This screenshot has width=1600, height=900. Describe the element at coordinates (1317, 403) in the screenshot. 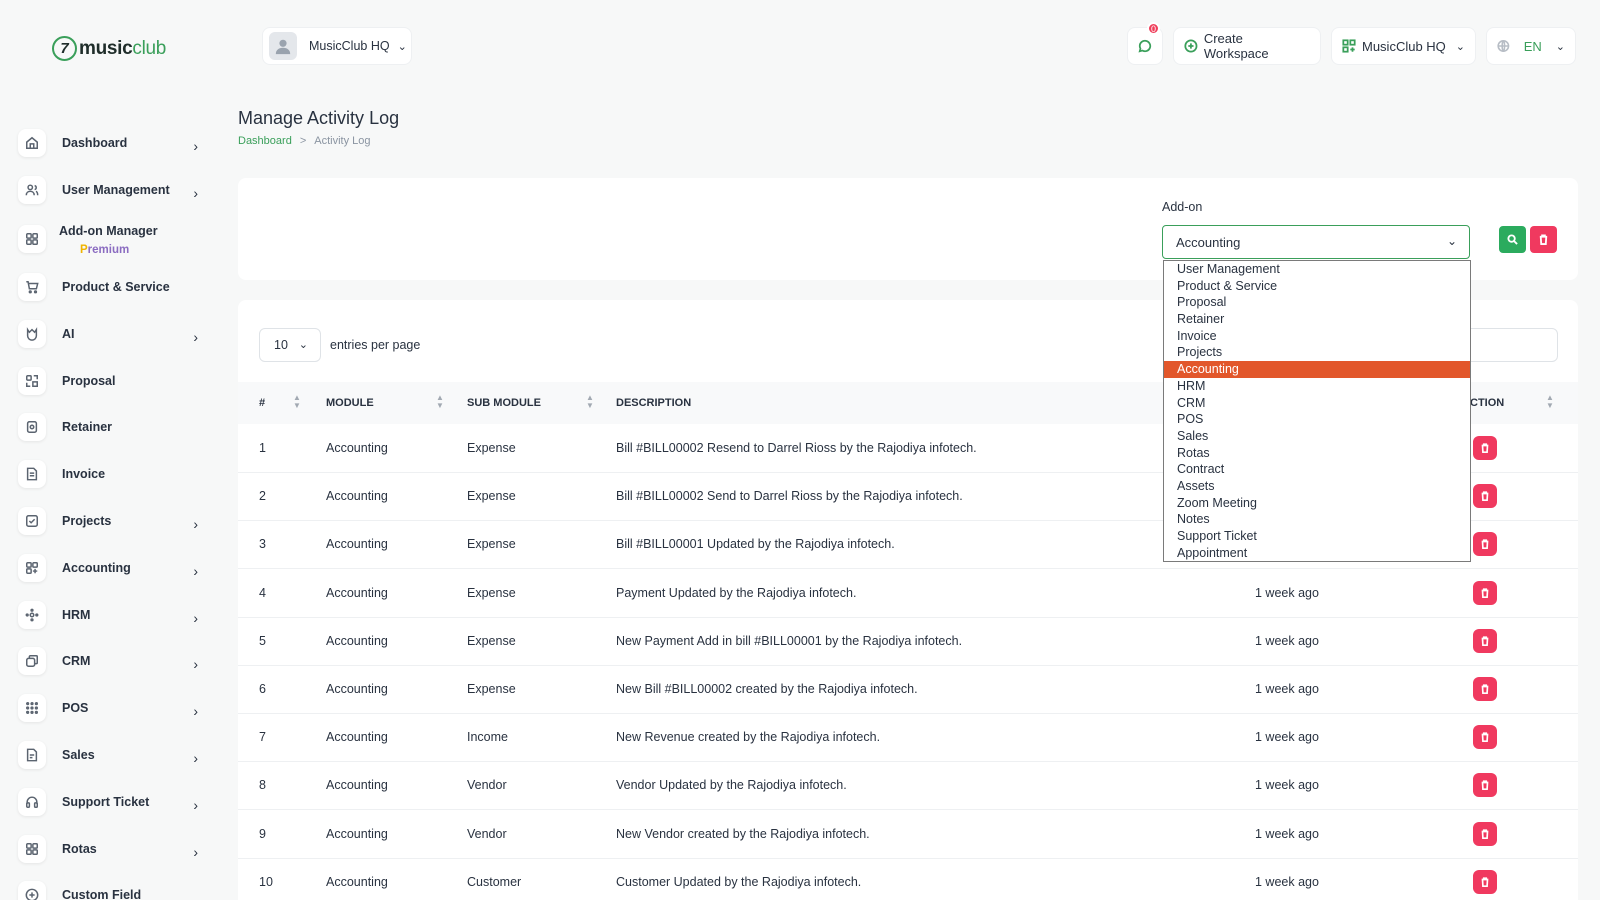

I see `dropdown-option: CRM` at that location.